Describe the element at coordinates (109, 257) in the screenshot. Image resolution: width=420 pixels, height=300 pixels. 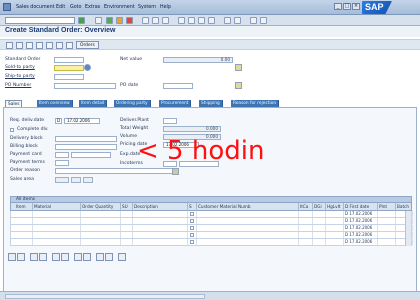
I see `pricing-icon` at that location.